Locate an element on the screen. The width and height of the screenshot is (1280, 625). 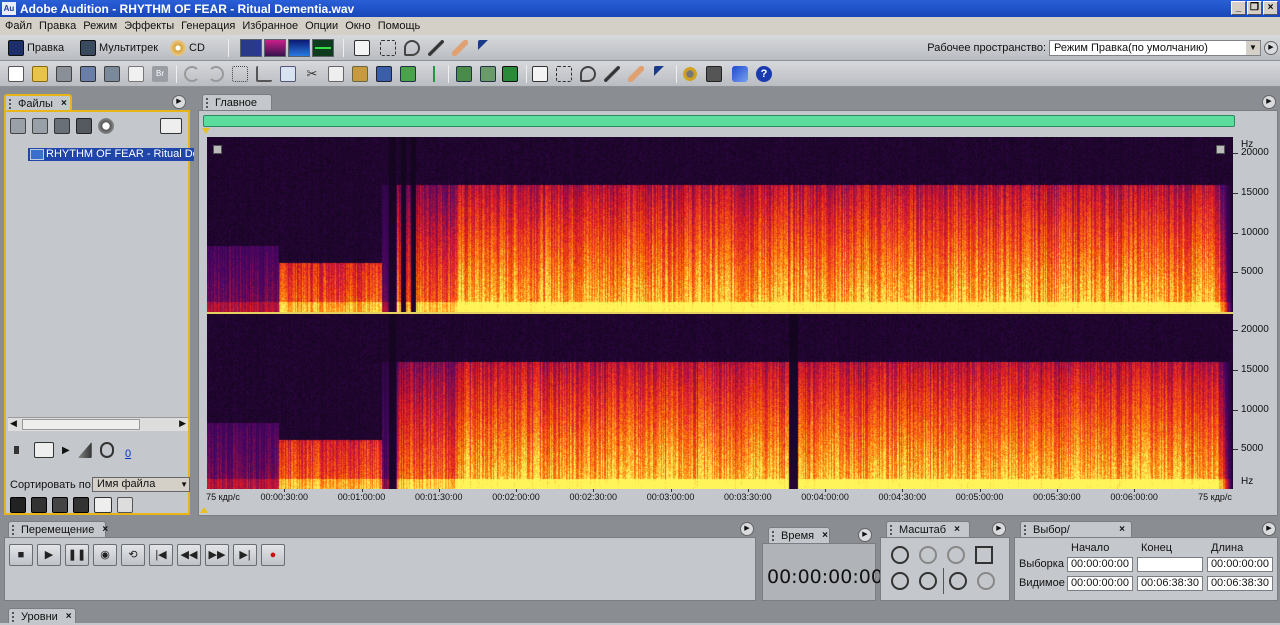
minimize-button: _ is located at coordinates (1238, 8).